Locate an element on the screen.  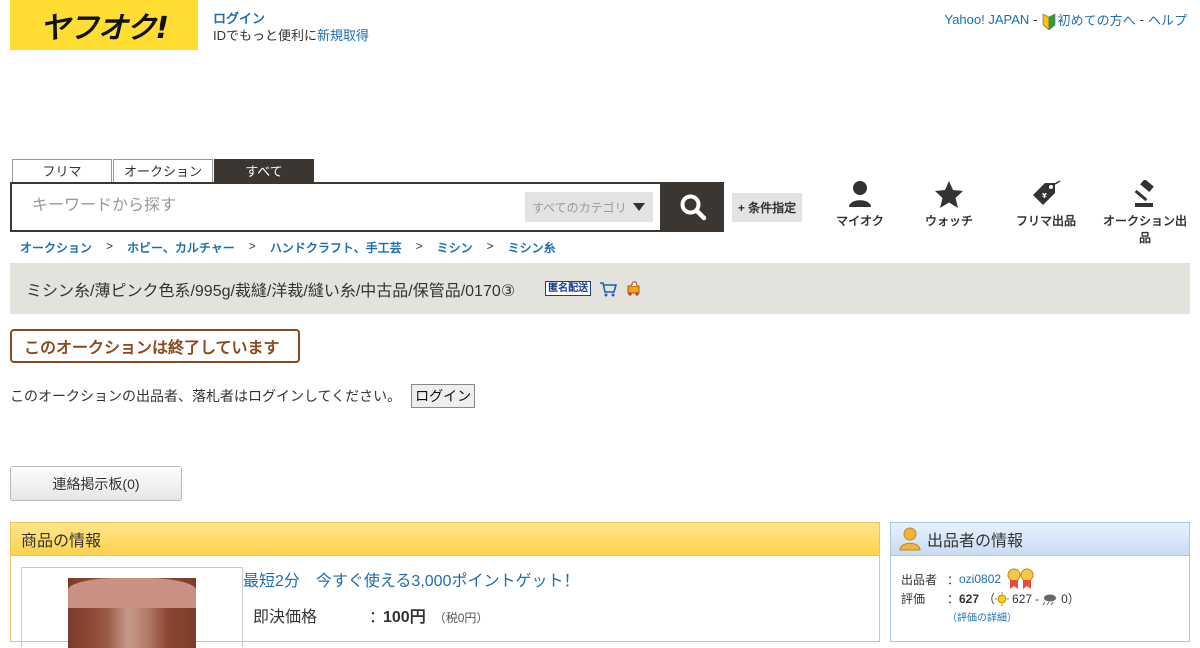
rating-row: 評価 ： 627 （ 627 - 0 ） is located at coordinates (990, 598).